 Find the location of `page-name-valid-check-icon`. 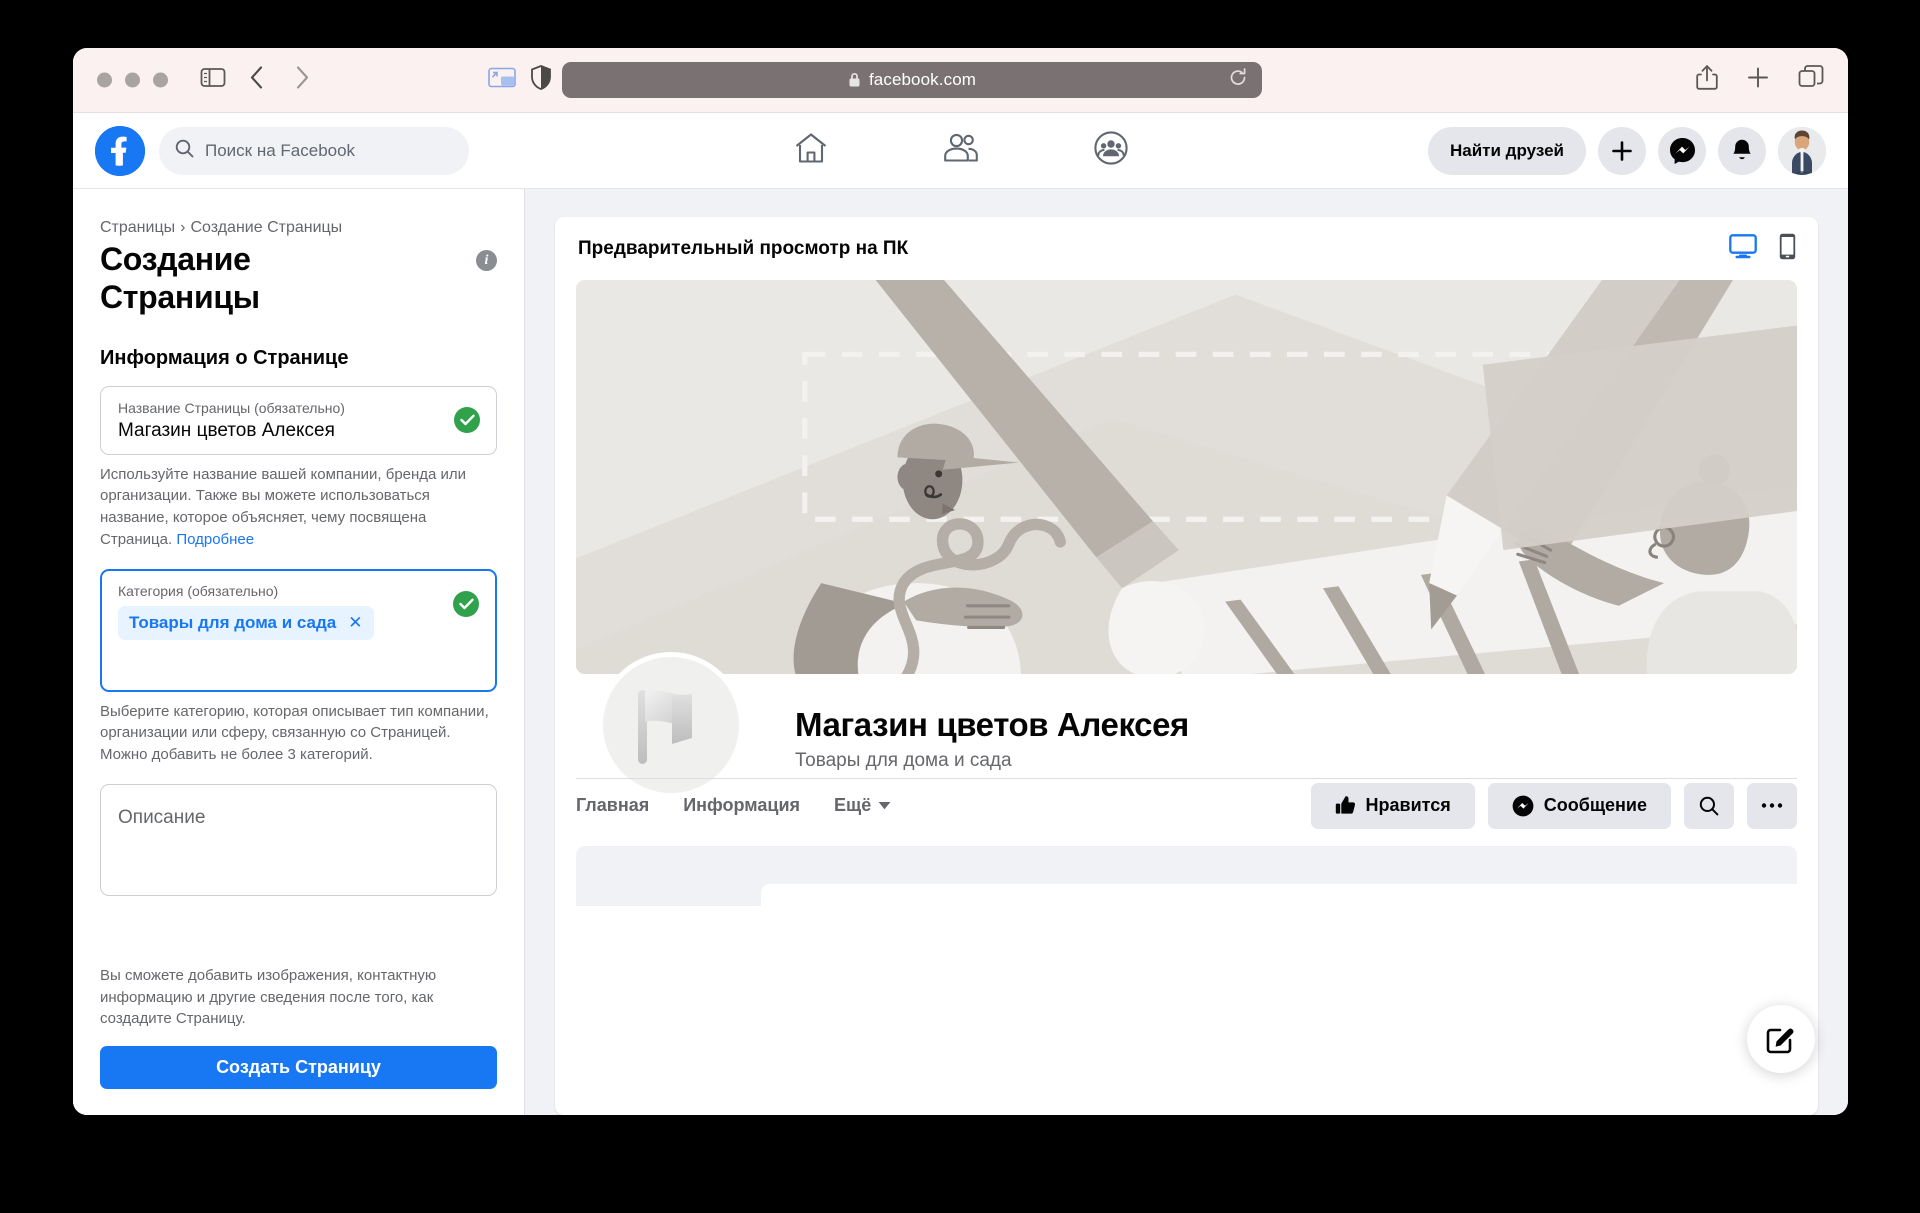

page-name-valid-check-icon is located at coordinates (467, 419).